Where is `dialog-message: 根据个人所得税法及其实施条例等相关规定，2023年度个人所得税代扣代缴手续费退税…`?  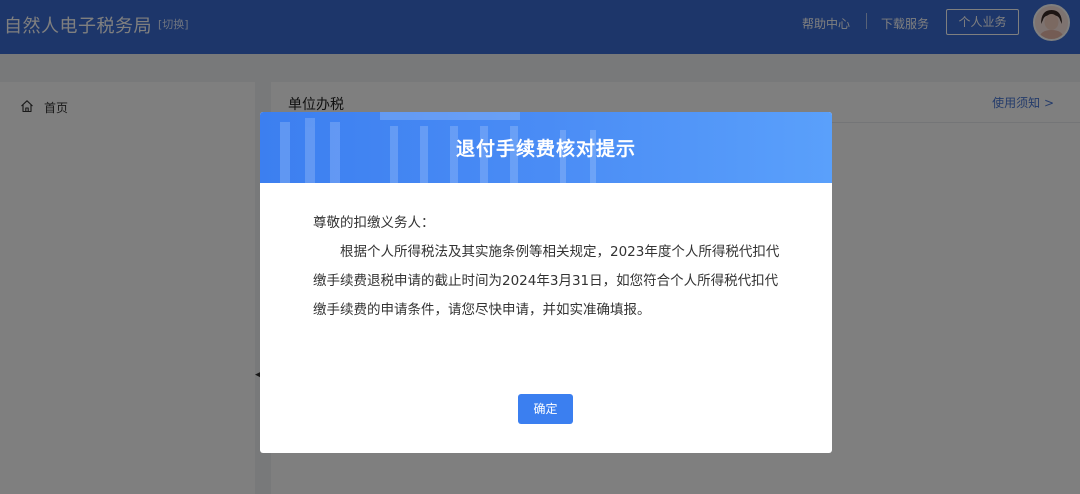 dialog-message: 根据个人所得税法及其实施条例等相关规定，2023年度个人所得税代扣代缴手续费退税… is located at coordinates (546, 281).